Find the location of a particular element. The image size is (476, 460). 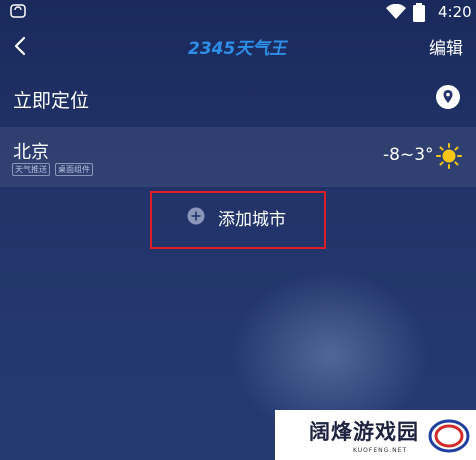

battery-icon is located at coordinates (419, 12).